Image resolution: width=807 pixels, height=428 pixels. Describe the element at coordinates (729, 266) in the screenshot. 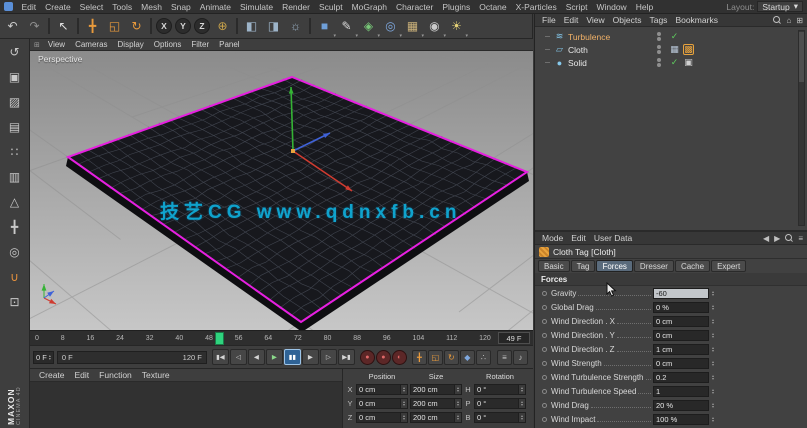

I see `tab-expert: Expert` at that location.